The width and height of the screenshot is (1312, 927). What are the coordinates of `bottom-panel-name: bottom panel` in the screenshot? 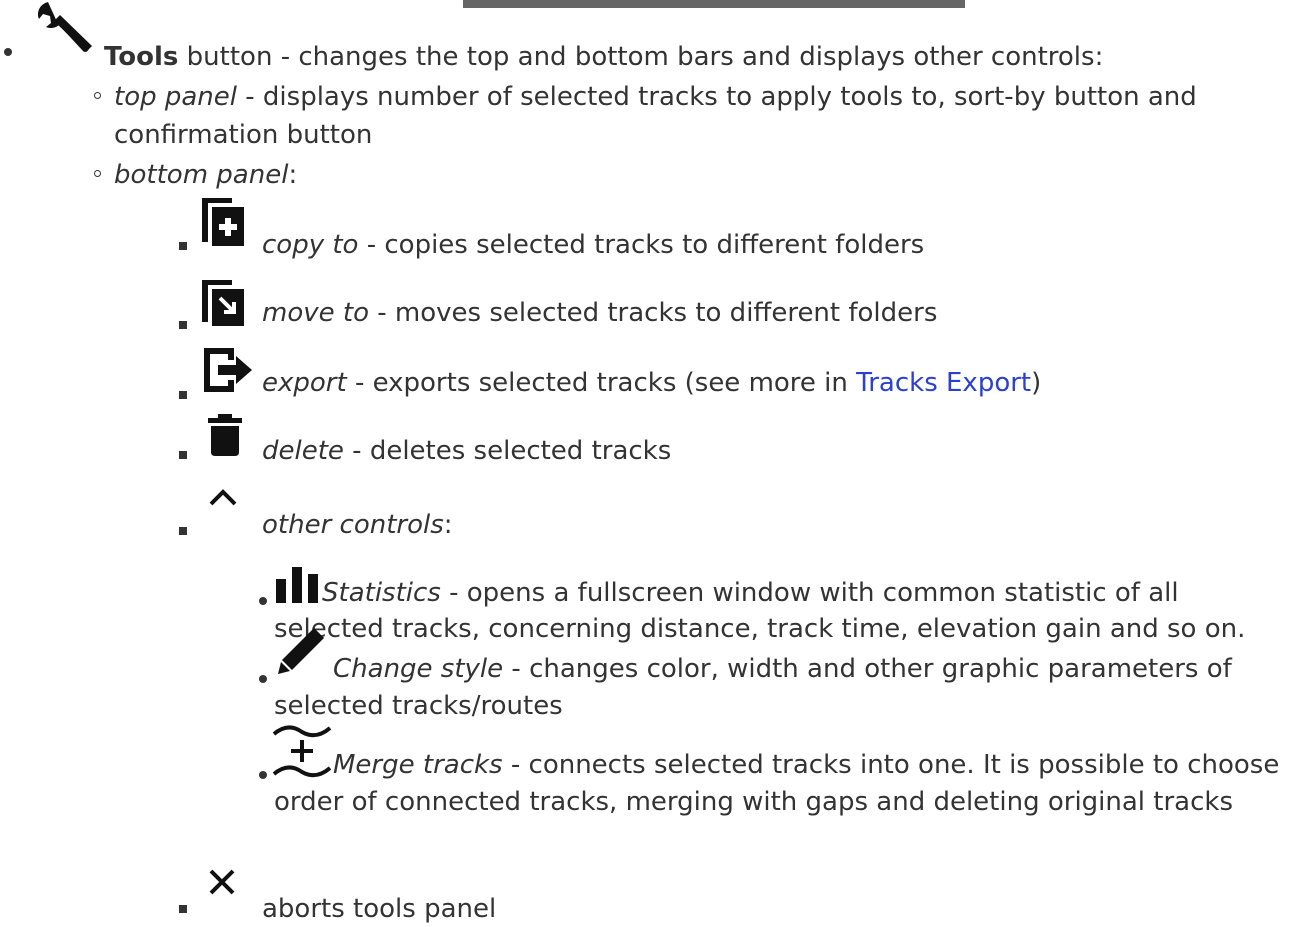 It's located at (201, 175).